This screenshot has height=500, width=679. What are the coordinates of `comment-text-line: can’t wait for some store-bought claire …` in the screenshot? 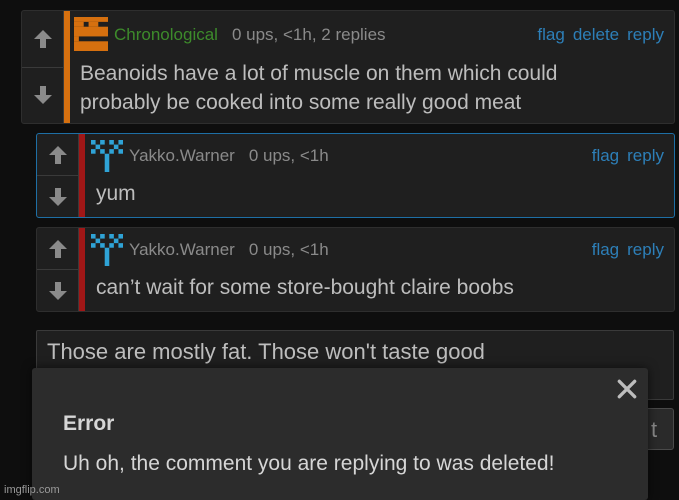 It's located at (305, 287).